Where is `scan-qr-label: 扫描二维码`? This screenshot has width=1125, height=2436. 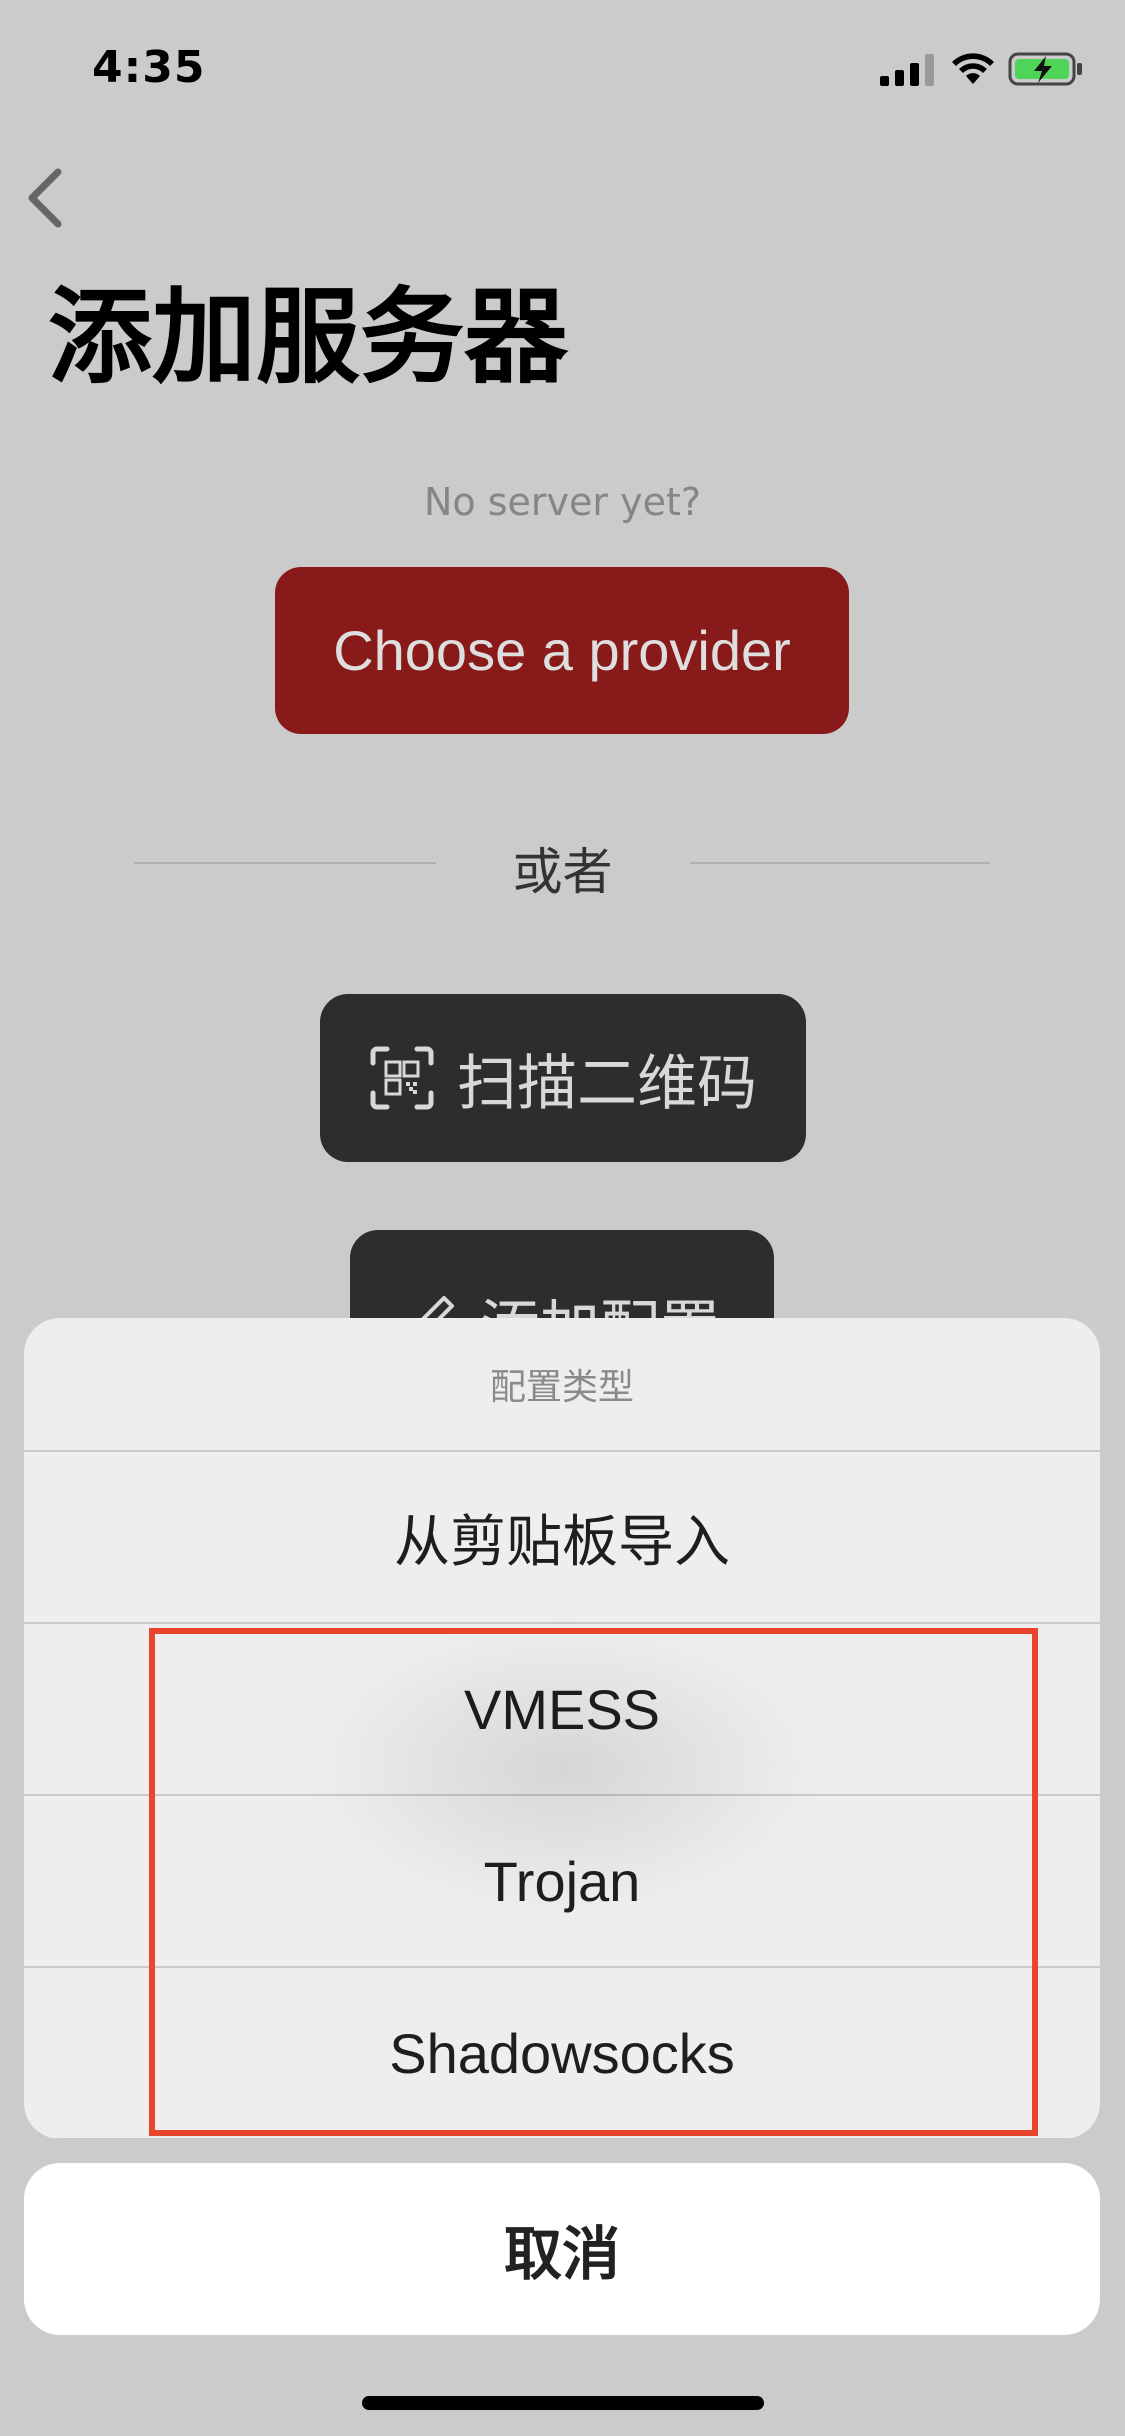 scan-qr-label: 扫描二维码 is located at coordinates (607, 1083).